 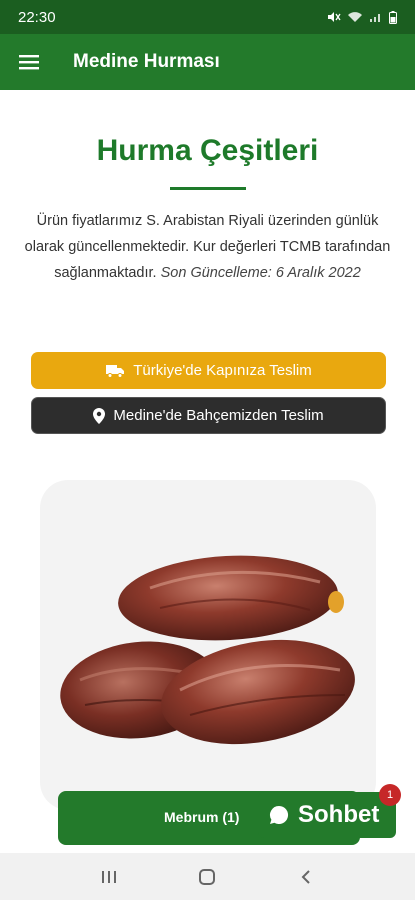 What do you see at coordinates (208, 188) in the screenshot?
I see `title-underline` at bounding box center [208, 188].